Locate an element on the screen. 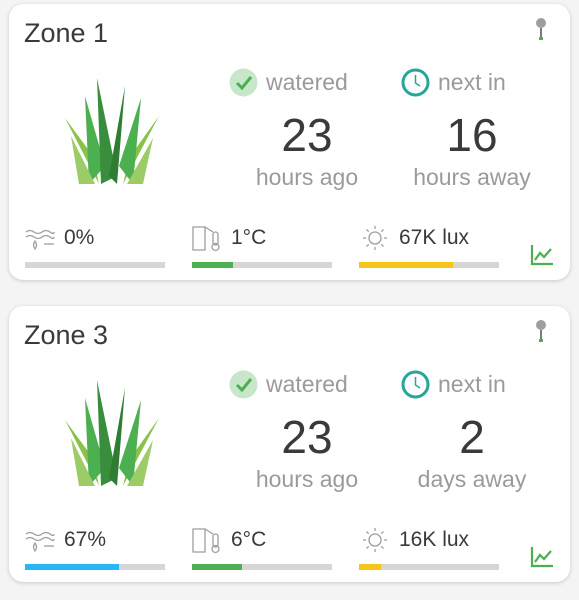 This screenshot has width=579, height=600. temperature-value: 1°C is located at coordinates (249, 237).